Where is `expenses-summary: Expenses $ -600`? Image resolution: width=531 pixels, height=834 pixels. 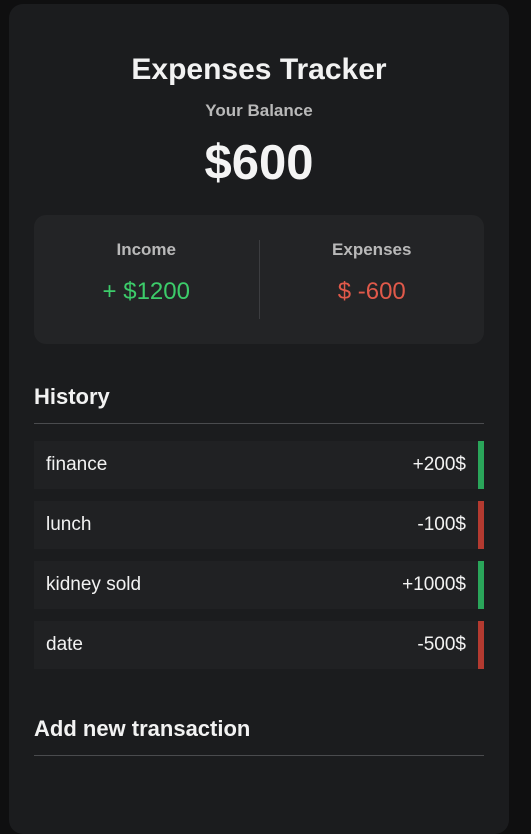 expenses-summary: Expenses $ -600 is located at coordinates (372, 279).